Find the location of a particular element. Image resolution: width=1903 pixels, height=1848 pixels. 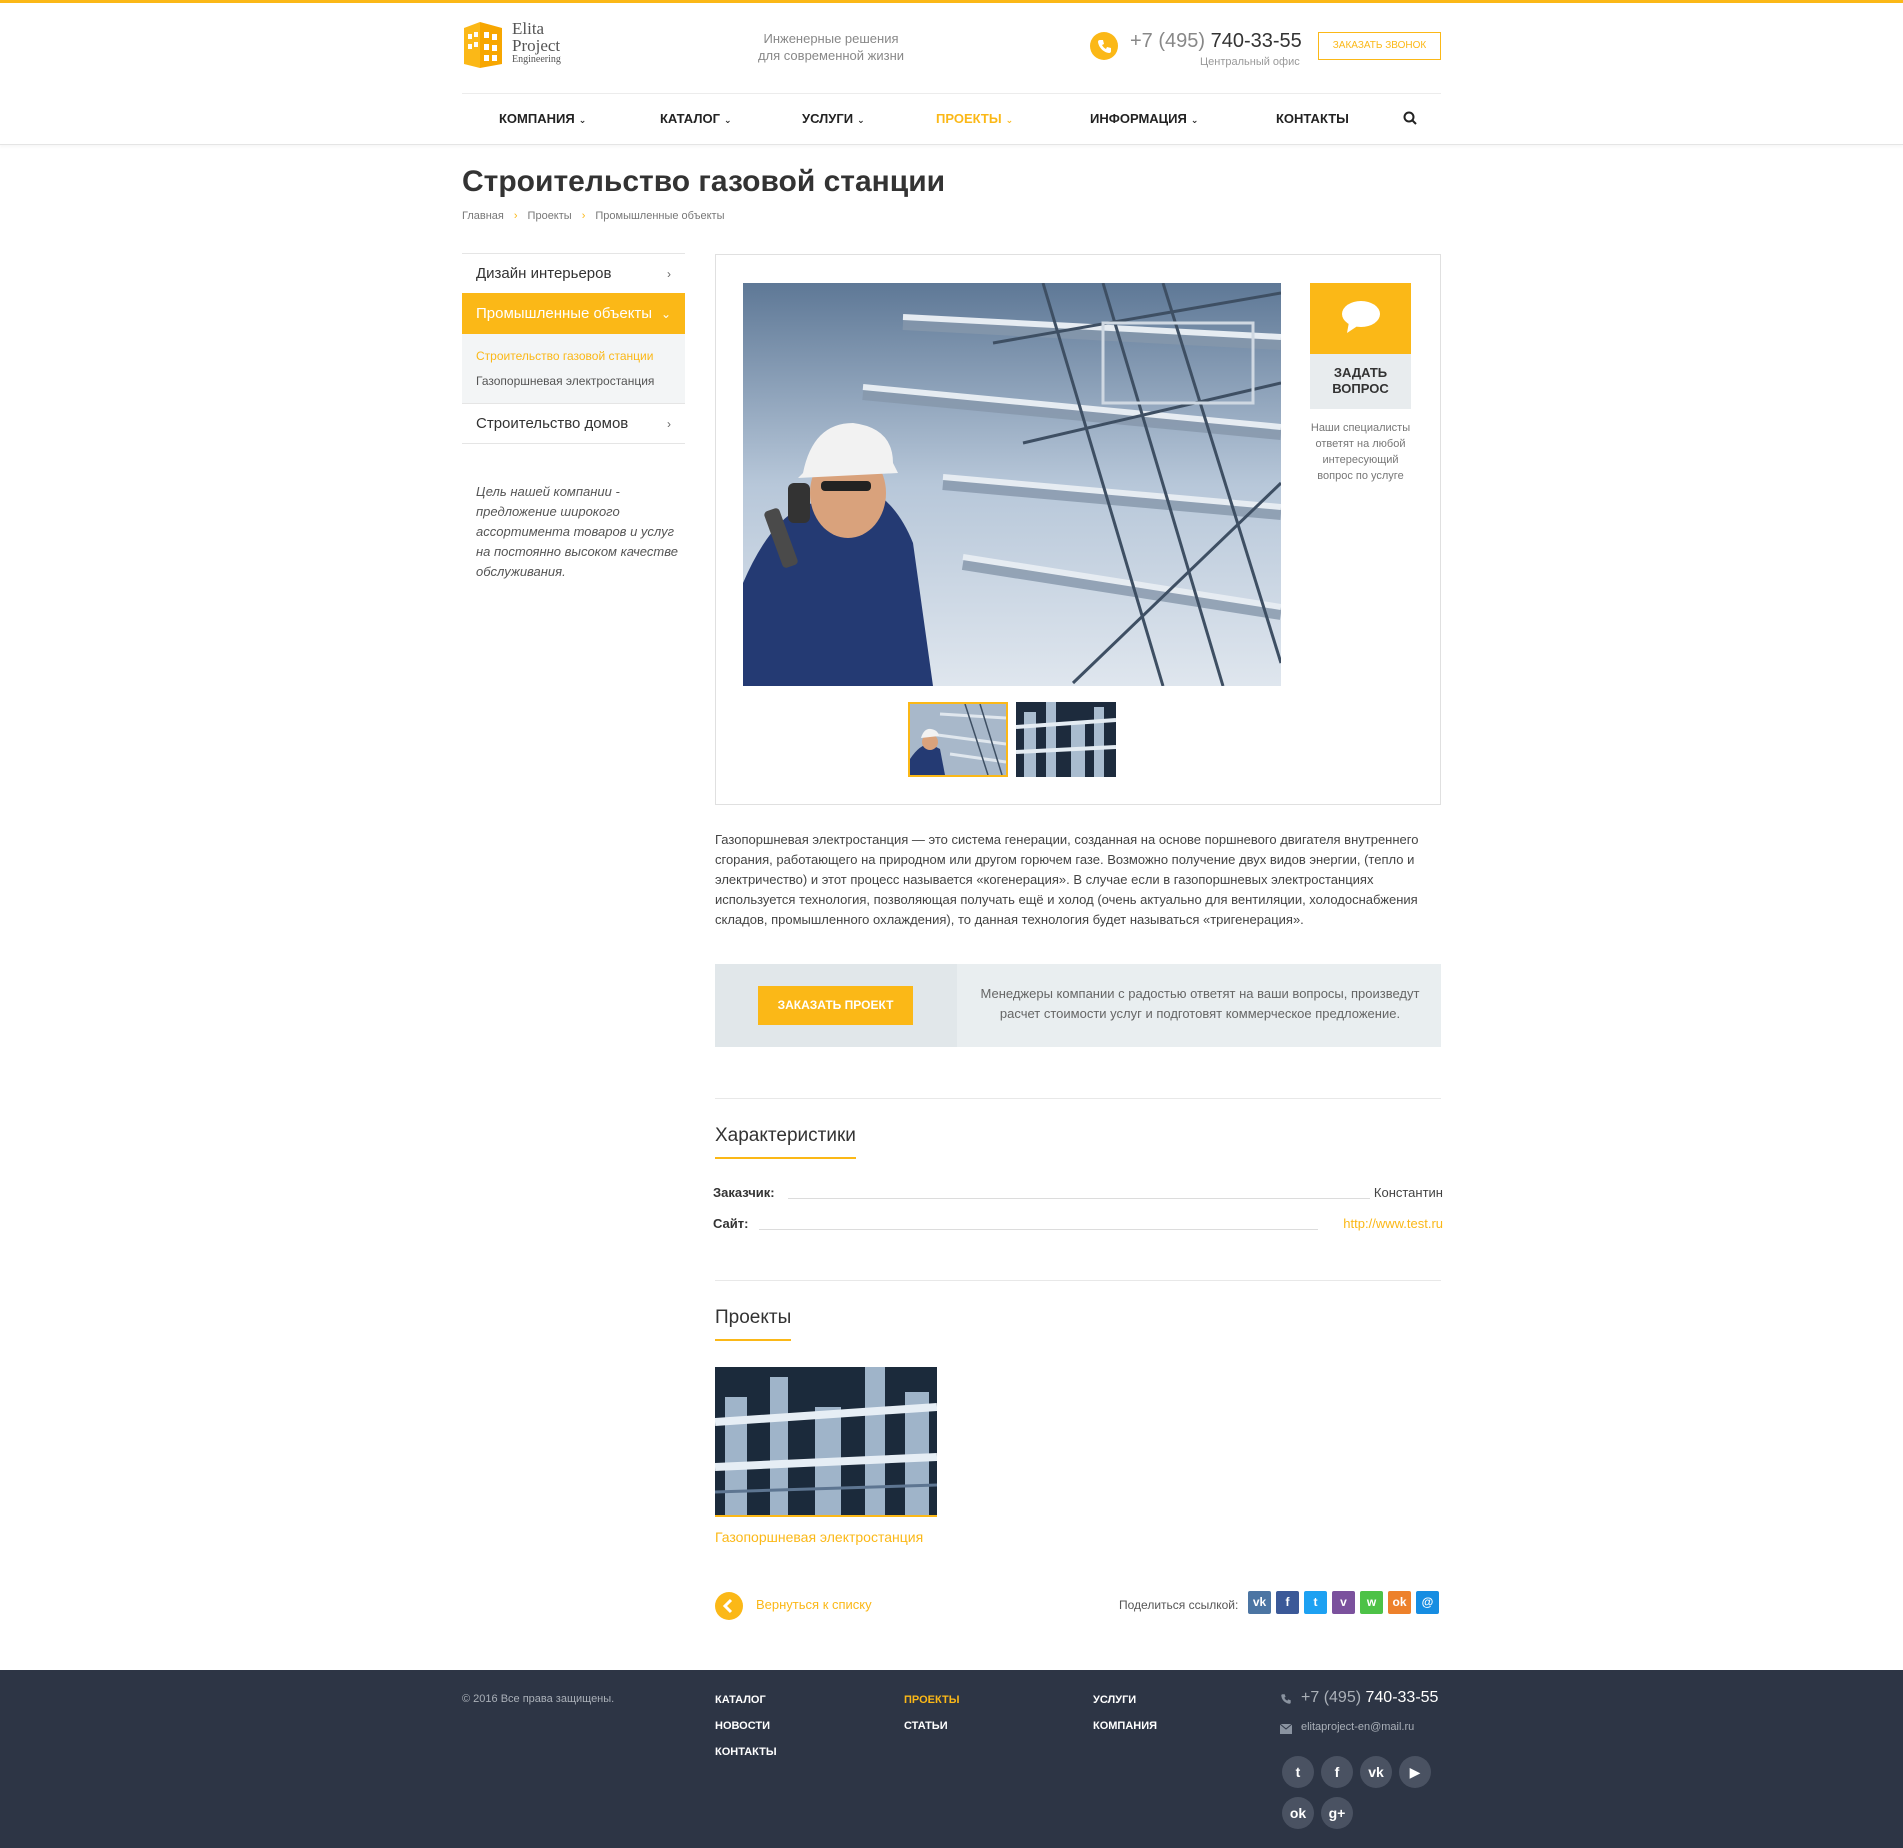

nav-catalog: Каталог ⌄ is located at coordinates (696, 119).